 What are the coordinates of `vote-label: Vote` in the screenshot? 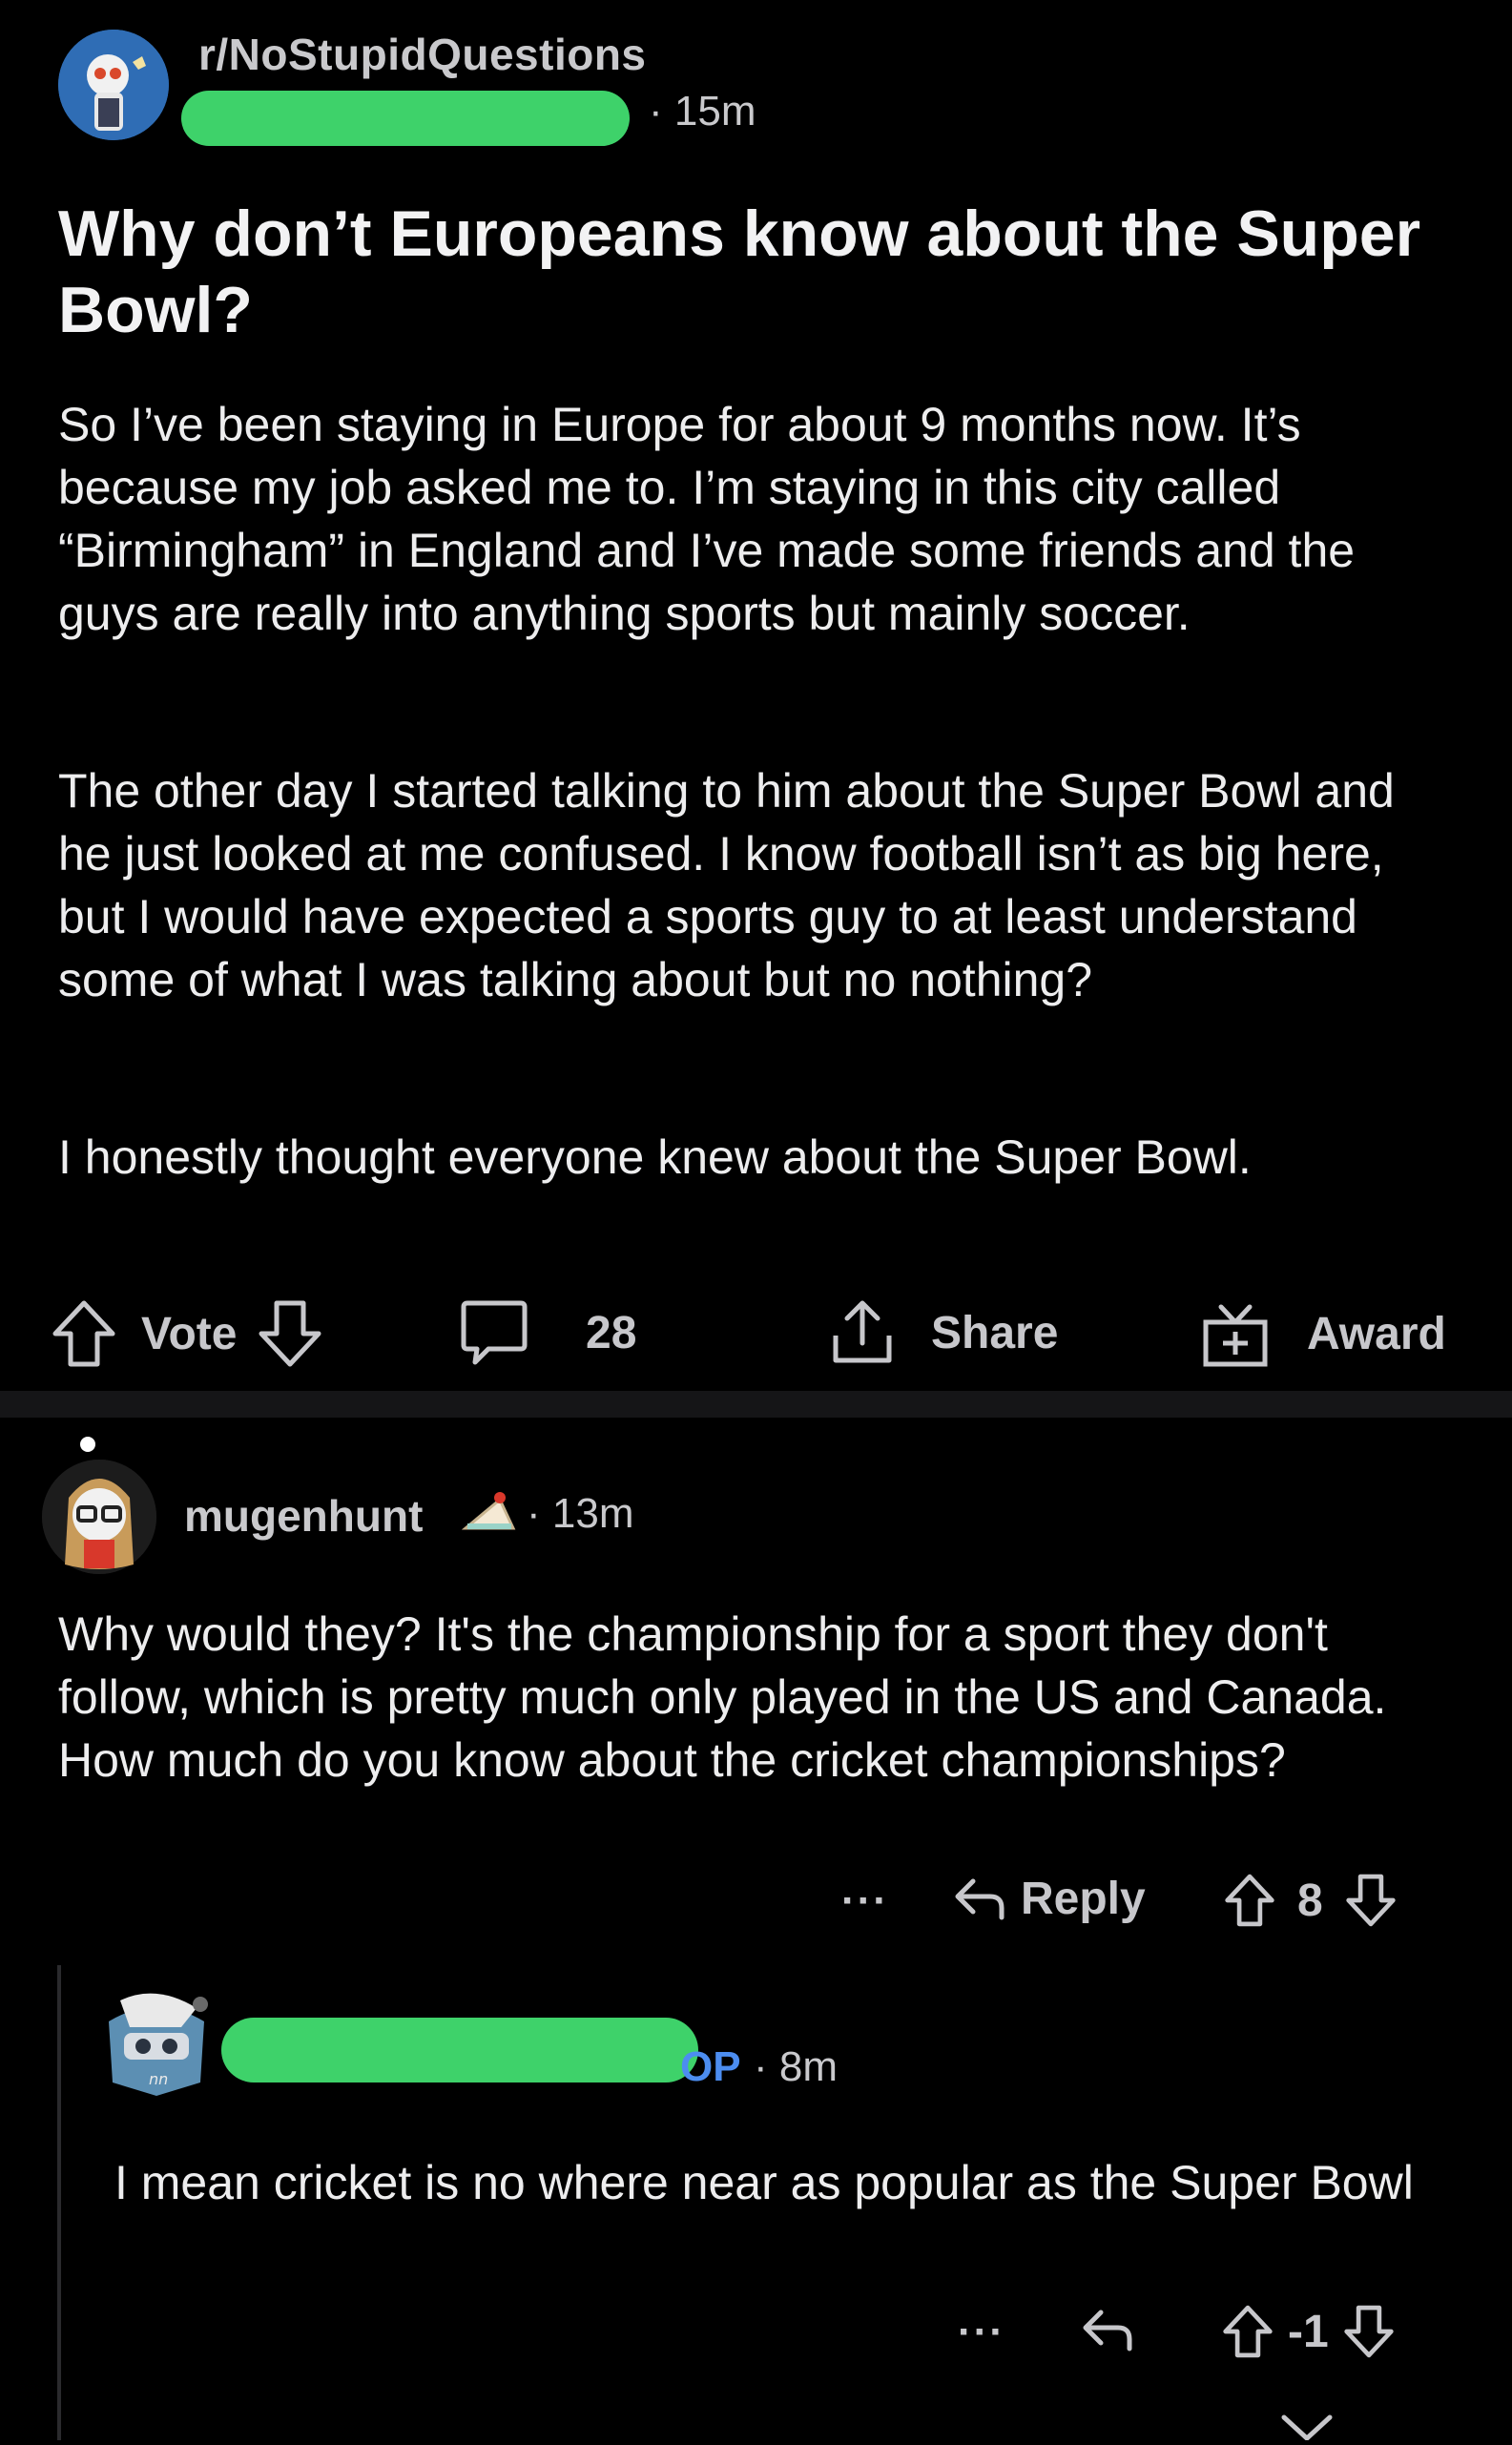 It's located at (189, 1334).